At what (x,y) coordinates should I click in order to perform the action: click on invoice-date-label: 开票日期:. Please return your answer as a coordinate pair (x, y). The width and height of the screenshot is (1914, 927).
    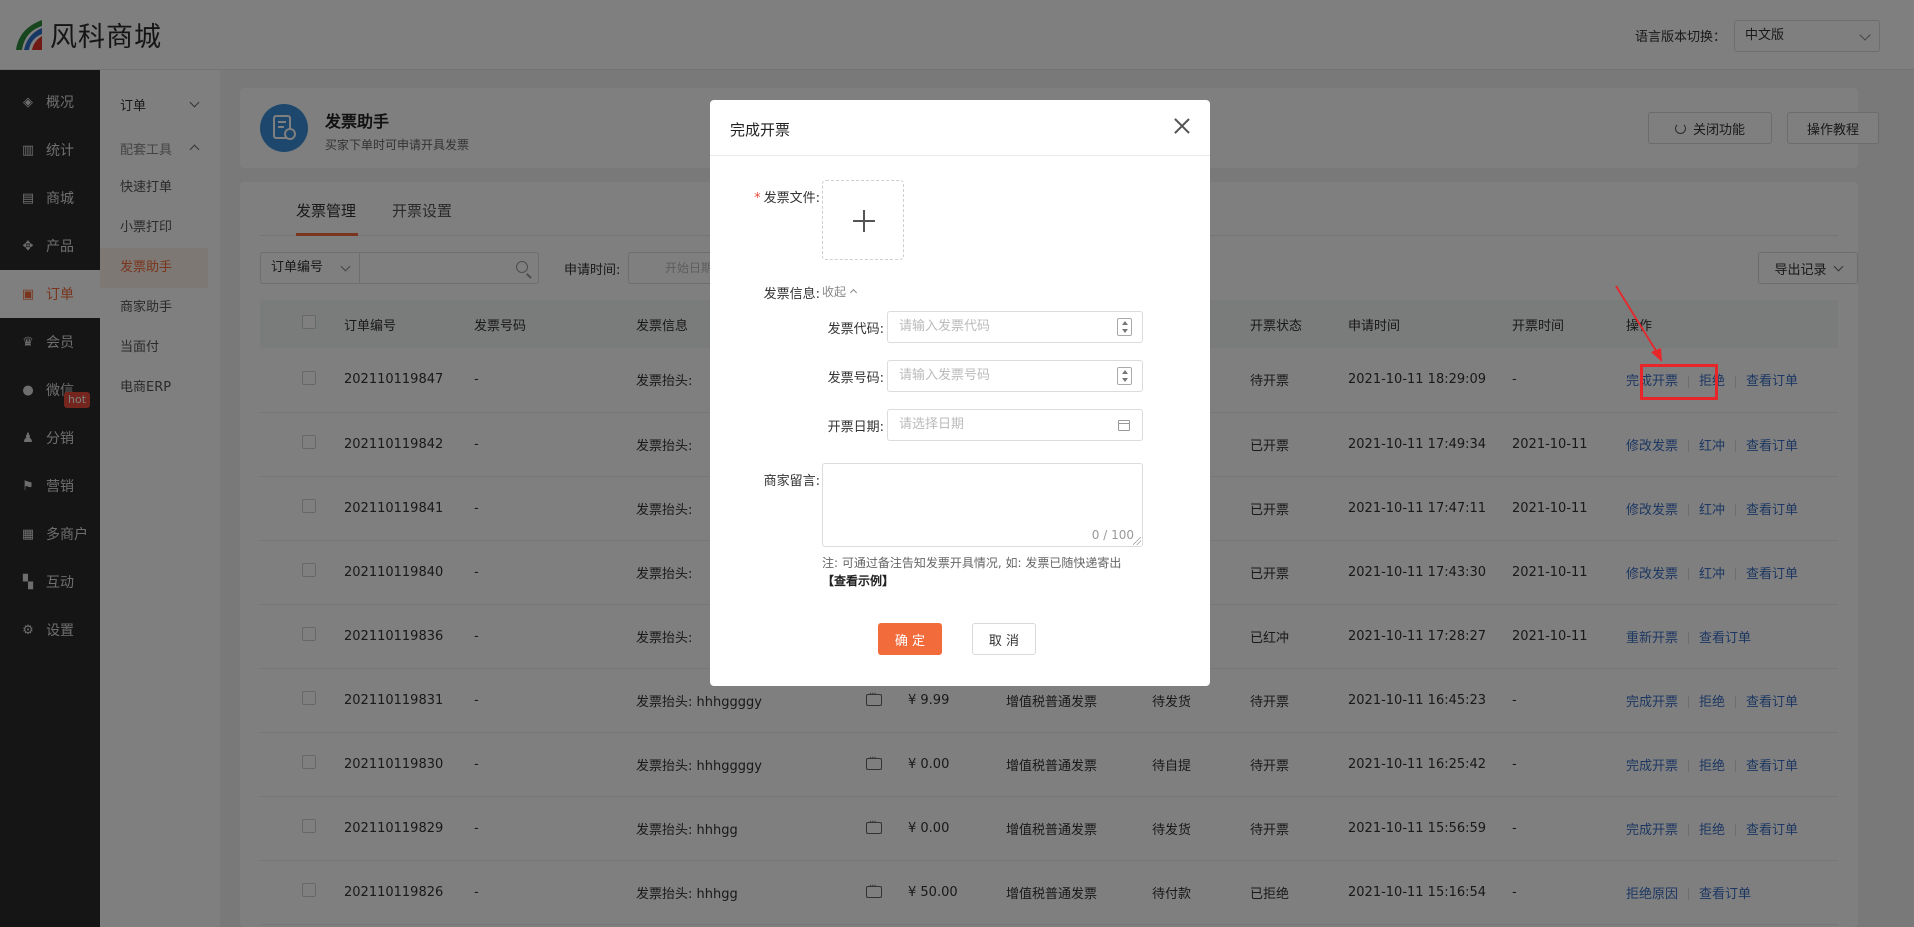
    Looking at the image, I should click on (855, 427).